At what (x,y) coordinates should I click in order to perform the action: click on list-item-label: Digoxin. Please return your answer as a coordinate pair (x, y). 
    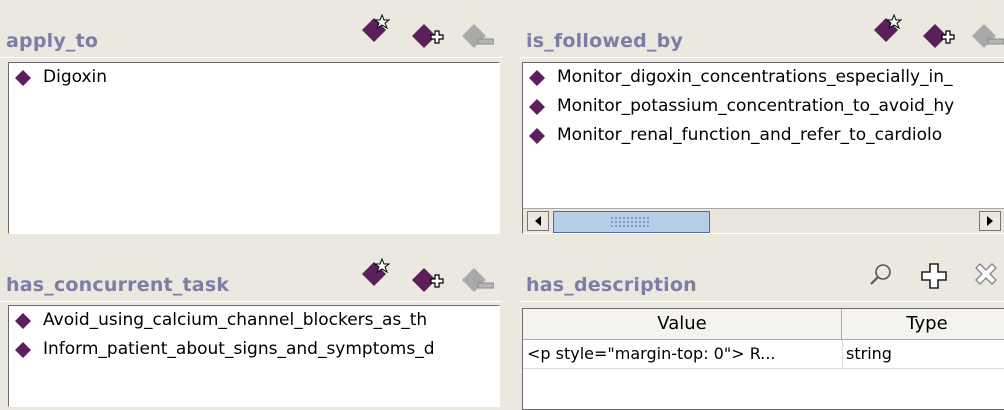
    Looking at the image, I should click on (75, 77).